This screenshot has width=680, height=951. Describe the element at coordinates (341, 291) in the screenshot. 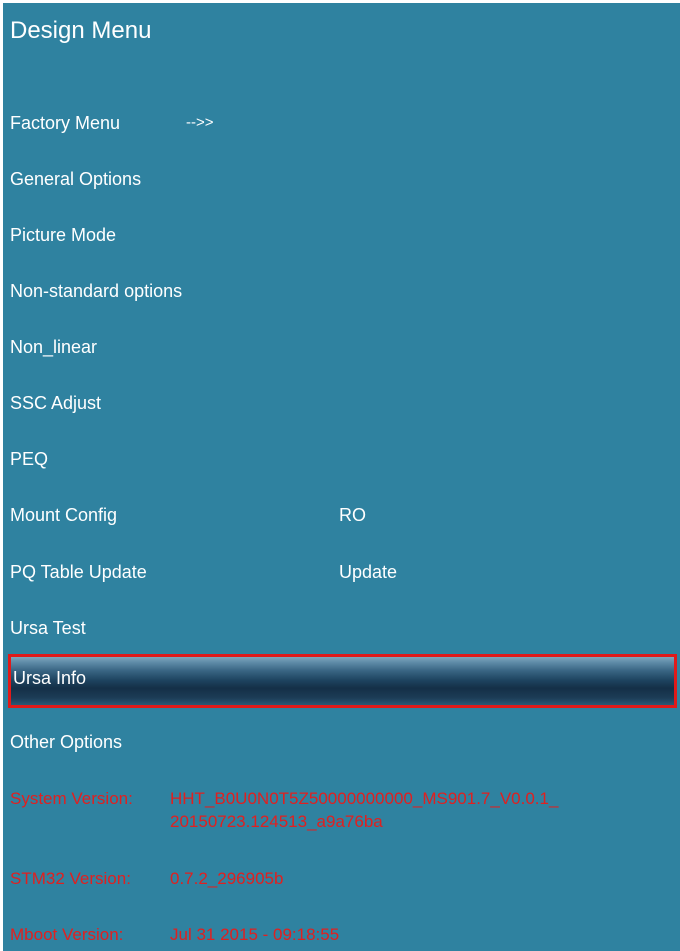

I see `menu-item-non-standard-options: Non-standard options` at that location.